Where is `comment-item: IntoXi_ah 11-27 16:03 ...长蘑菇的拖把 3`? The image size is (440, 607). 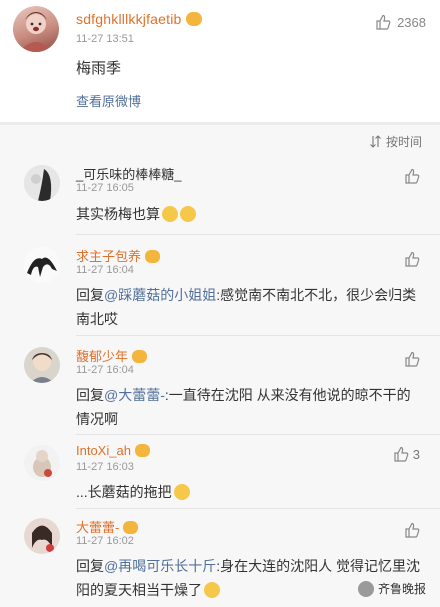 comment-item: IntoXi_ah 11-27 16:03 ...长蘑菇的拖把 3 is located at coordinates (220, 475).